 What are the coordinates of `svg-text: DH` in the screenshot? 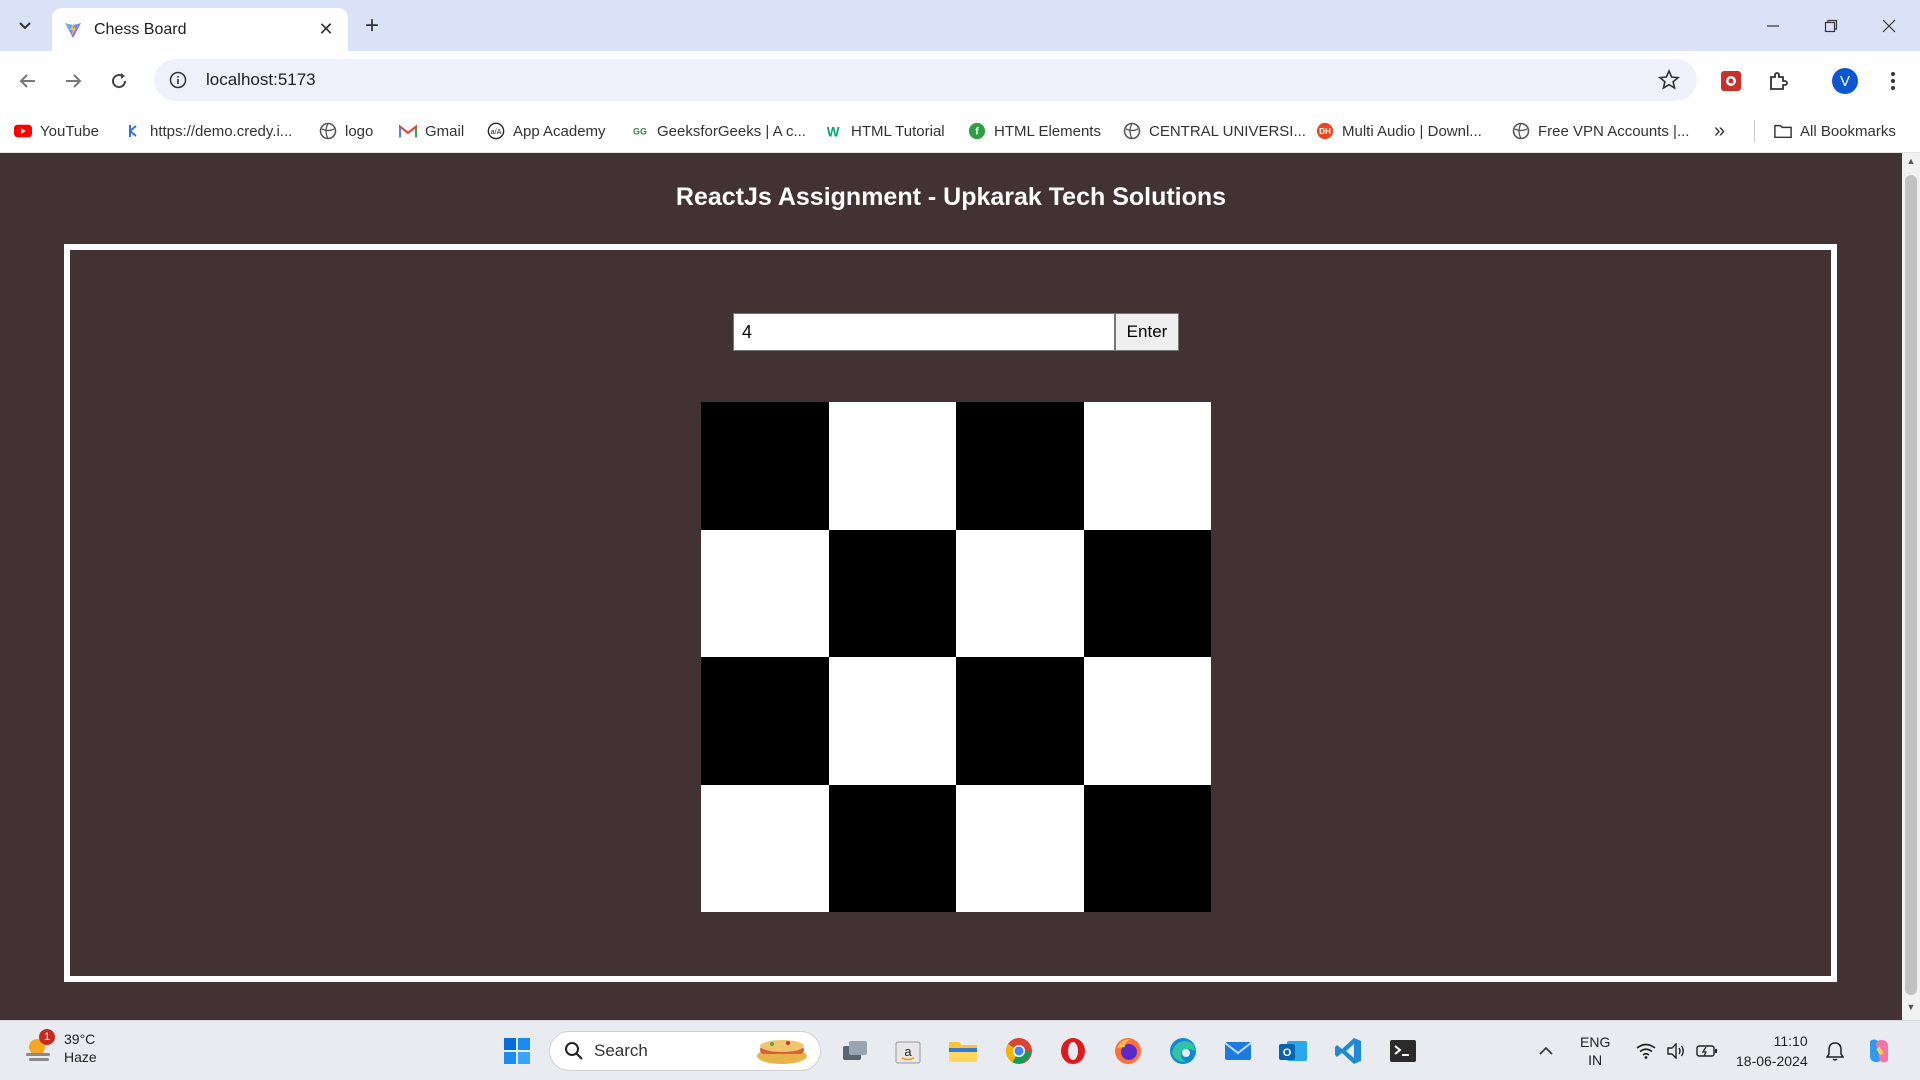 It's located at (1325, 131).